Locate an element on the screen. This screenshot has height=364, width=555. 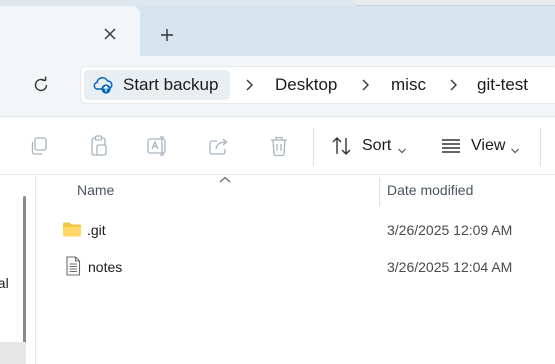
file-name: notes is located at coordinates (105, 267).